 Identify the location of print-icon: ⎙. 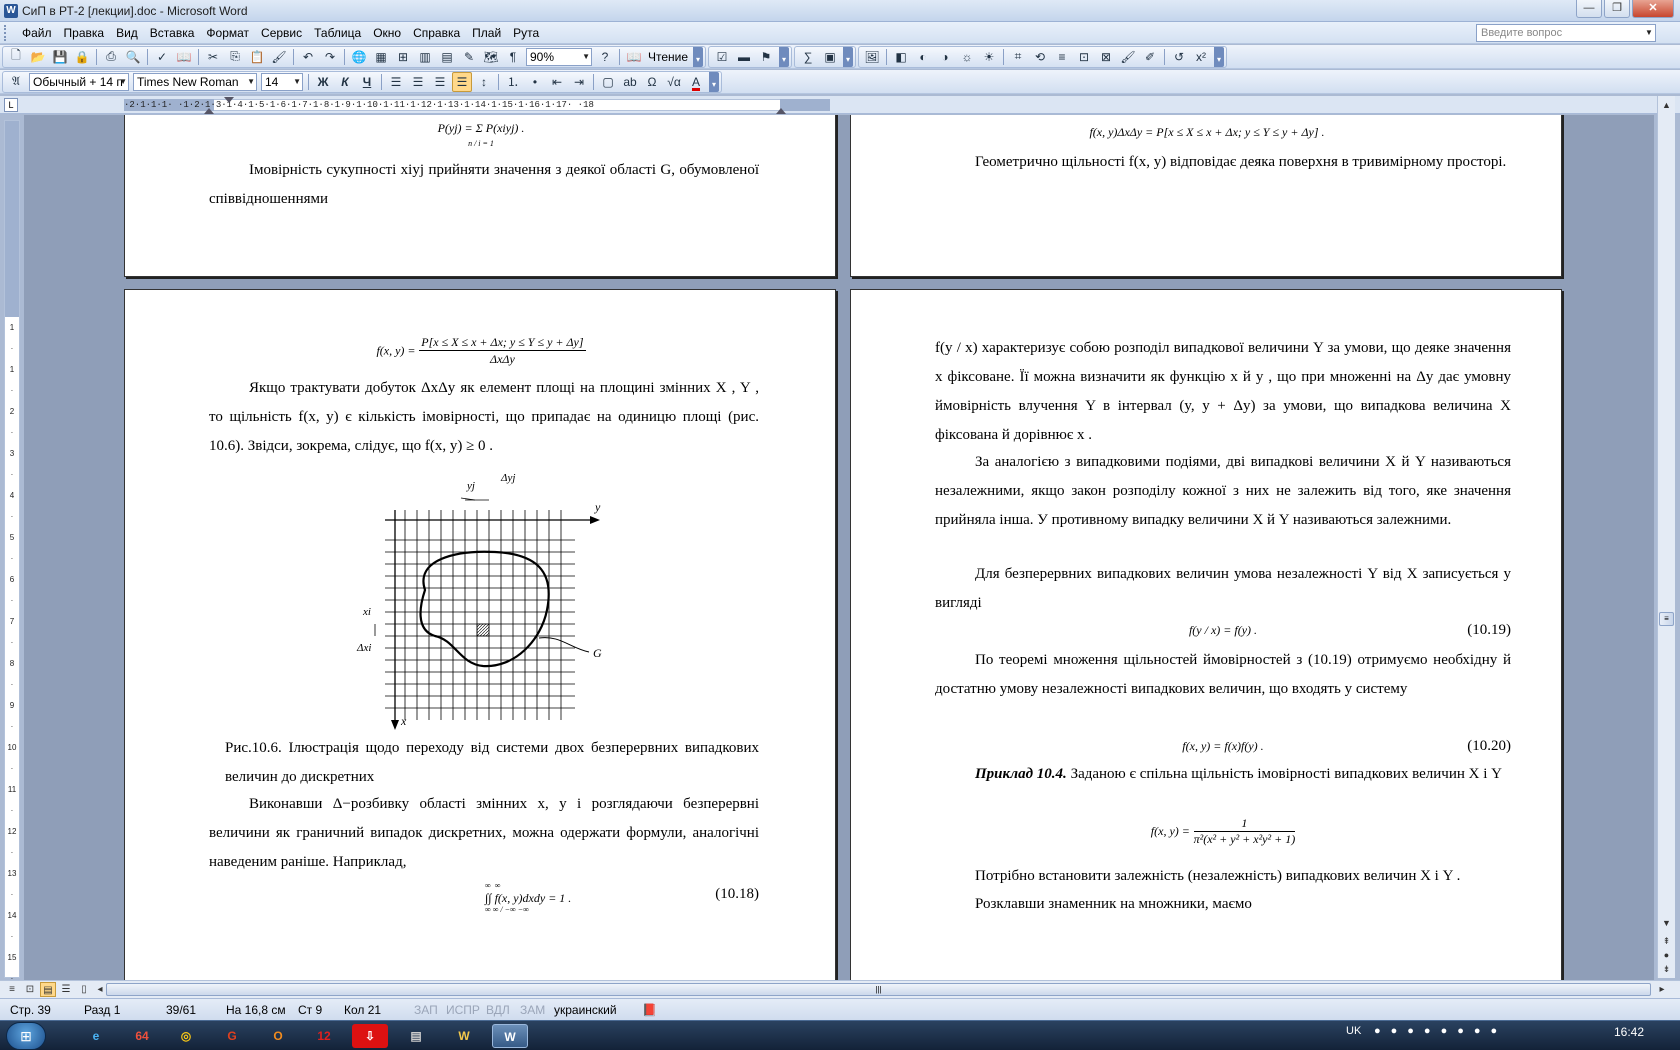
(111, 57).